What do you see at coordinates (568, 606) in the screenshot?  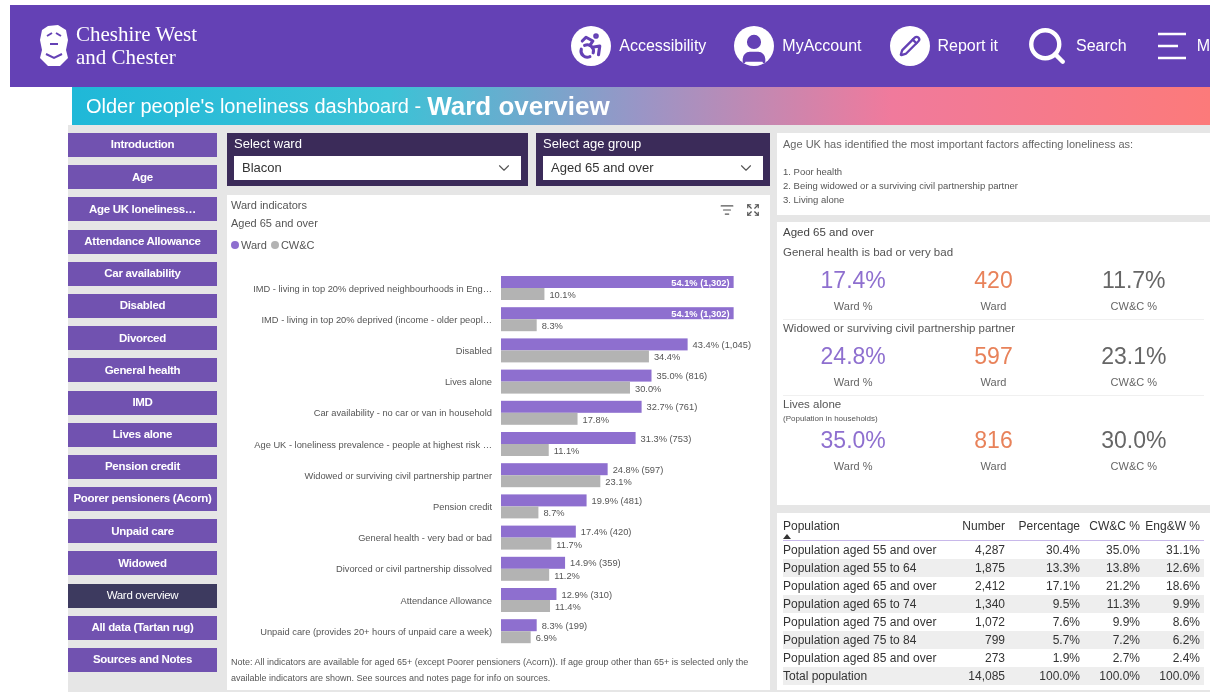 I see `value-label: 11.4%` at bounding box center [568, 606].